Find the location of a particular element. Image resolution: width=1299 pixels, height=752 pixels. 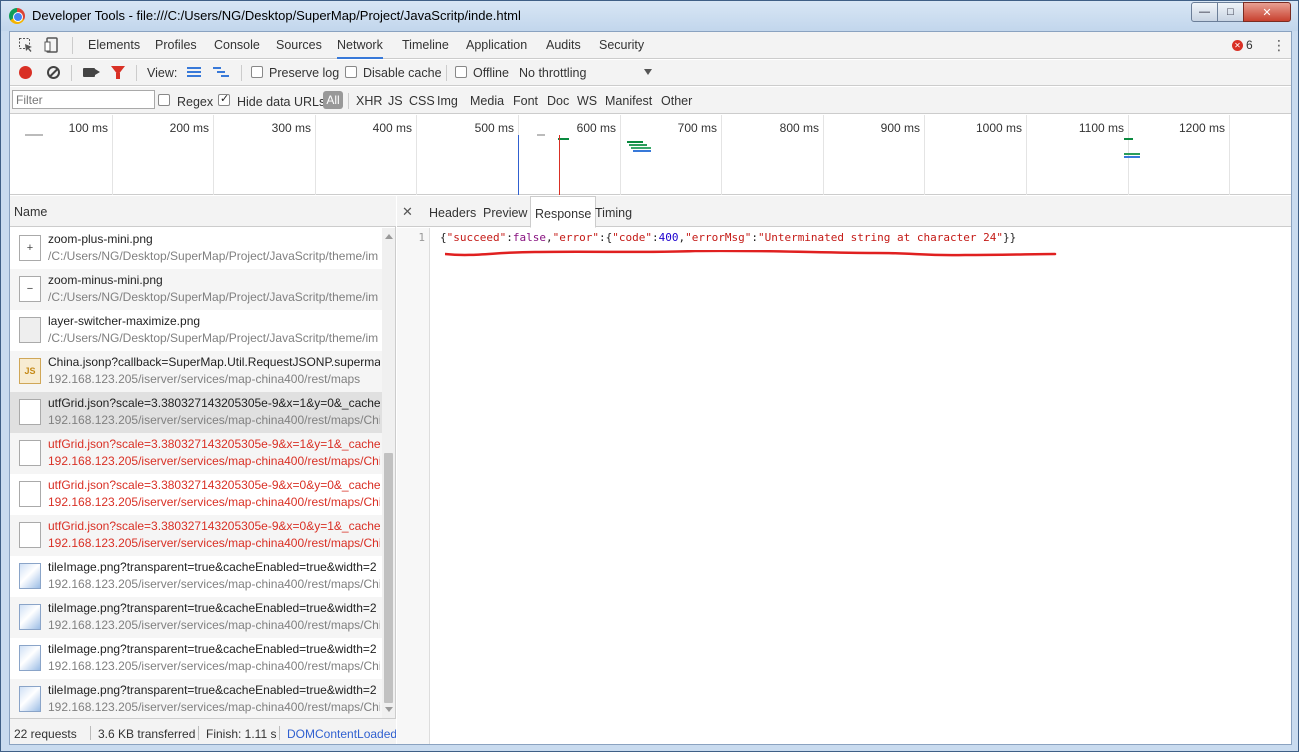

type-filter-doc: Doc is located at coordinates (558, 101).